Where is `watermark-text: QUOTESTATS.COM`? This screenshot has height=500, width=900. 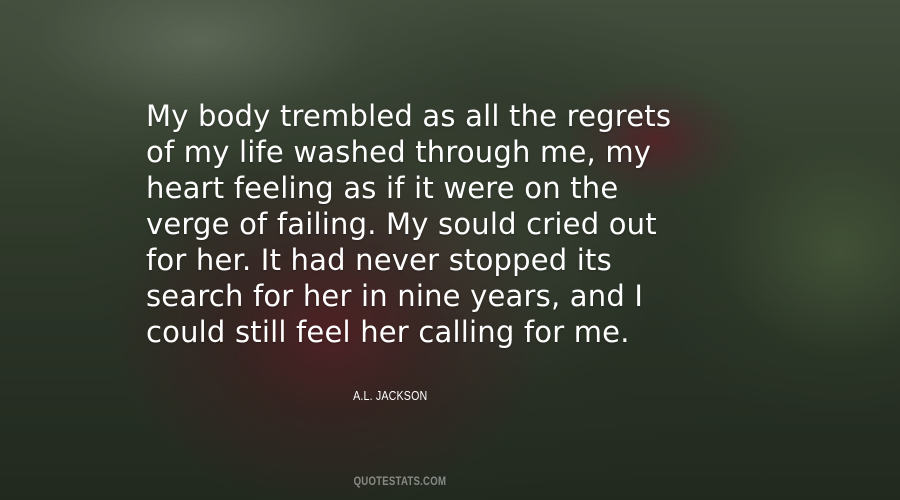 watermark-text: QUOTESTATS.COM is located at coordinates (400, 481).